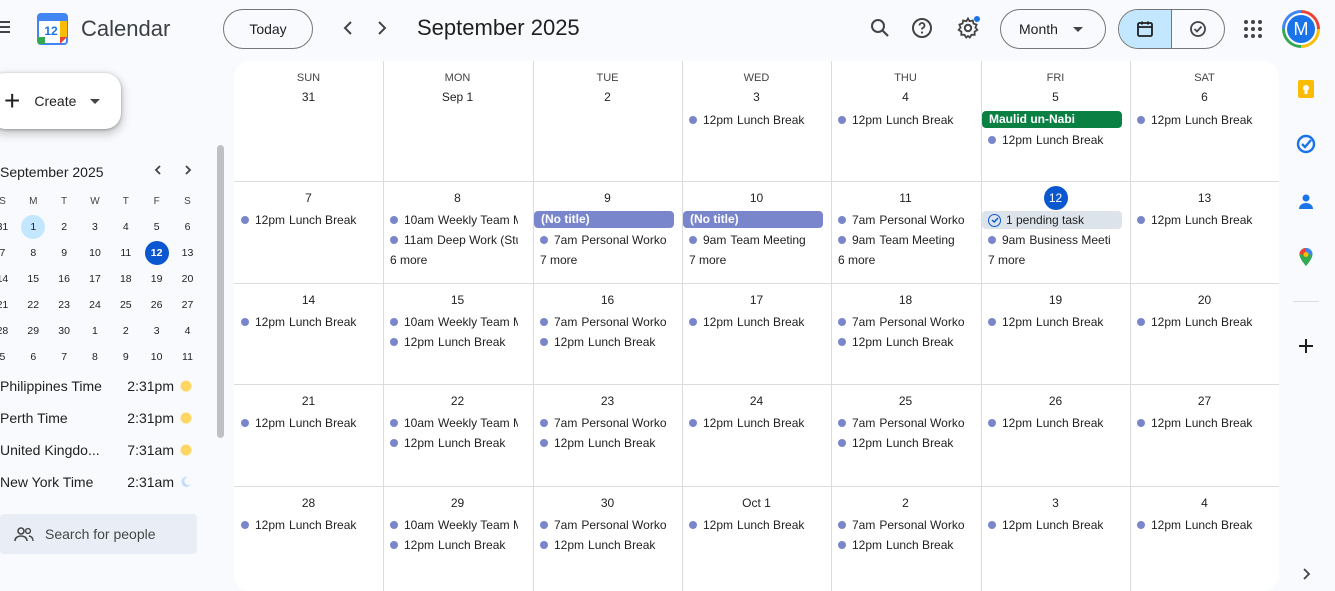 This screenshot has width=1335, height=591. Describe the element at coordinates (607, 300) in the screenshot. I see `day-number-link: 16` at that location.